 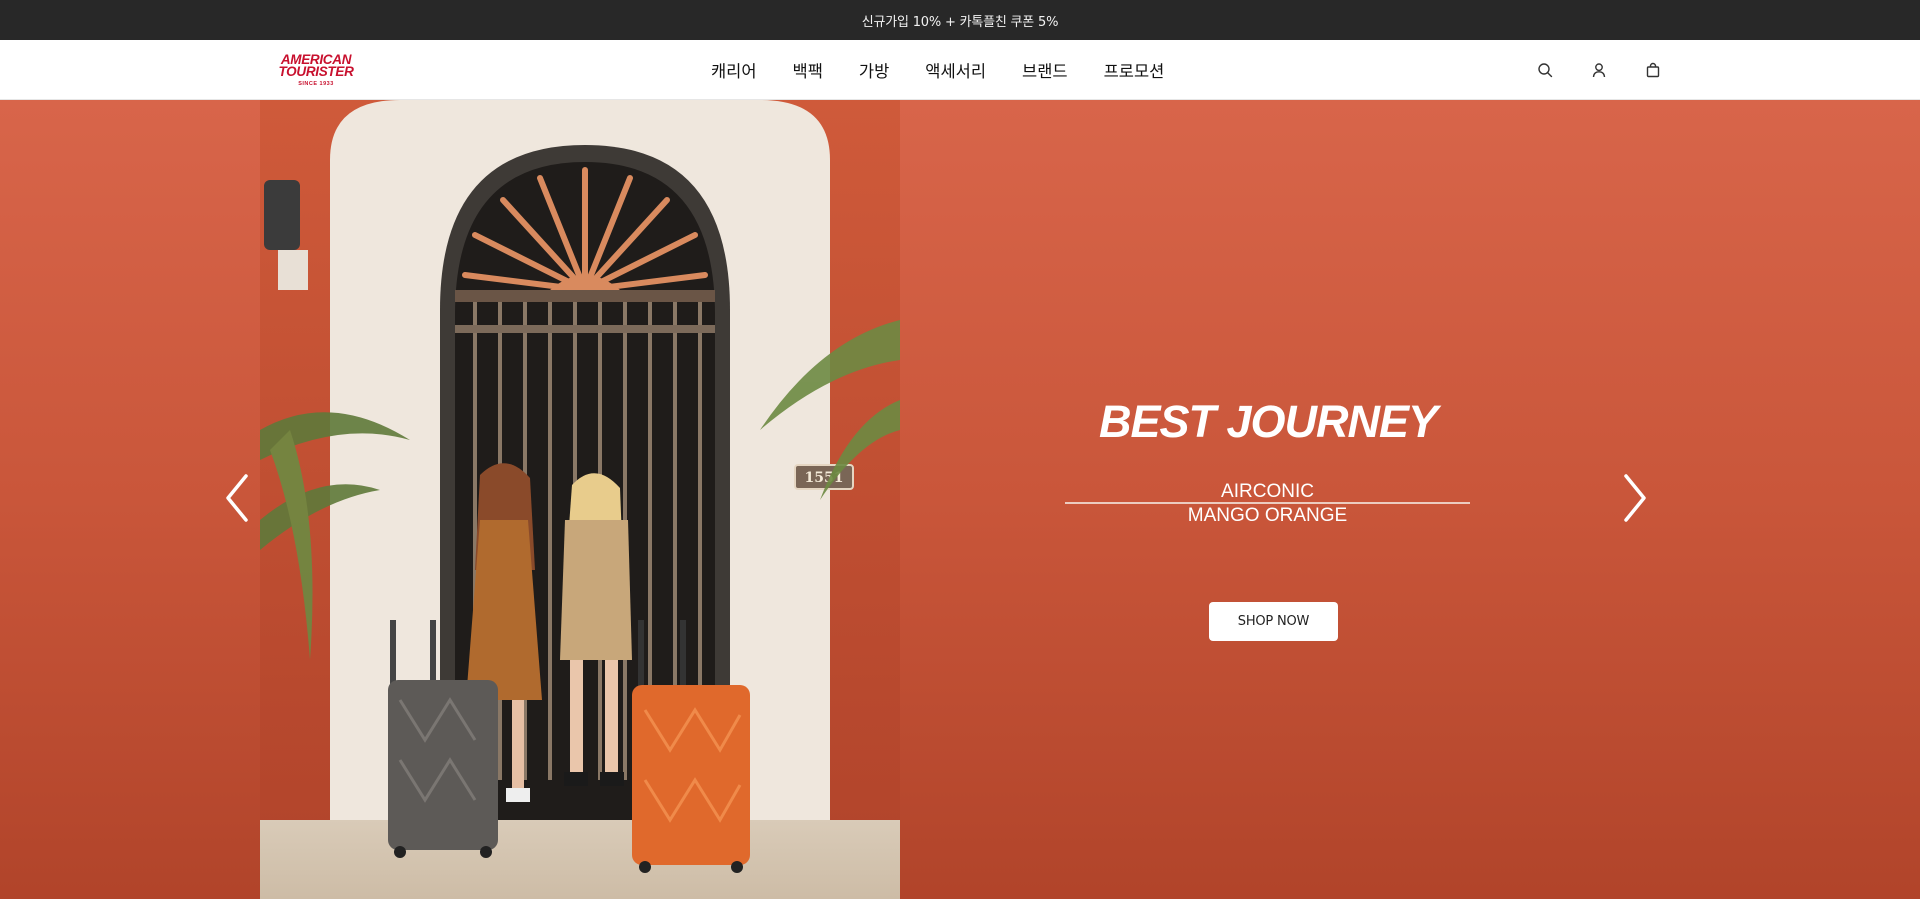 What do you see at coordinates (1599, 70) in the screenshot?
I see `user-icon` at bounding box center [1599, 70].